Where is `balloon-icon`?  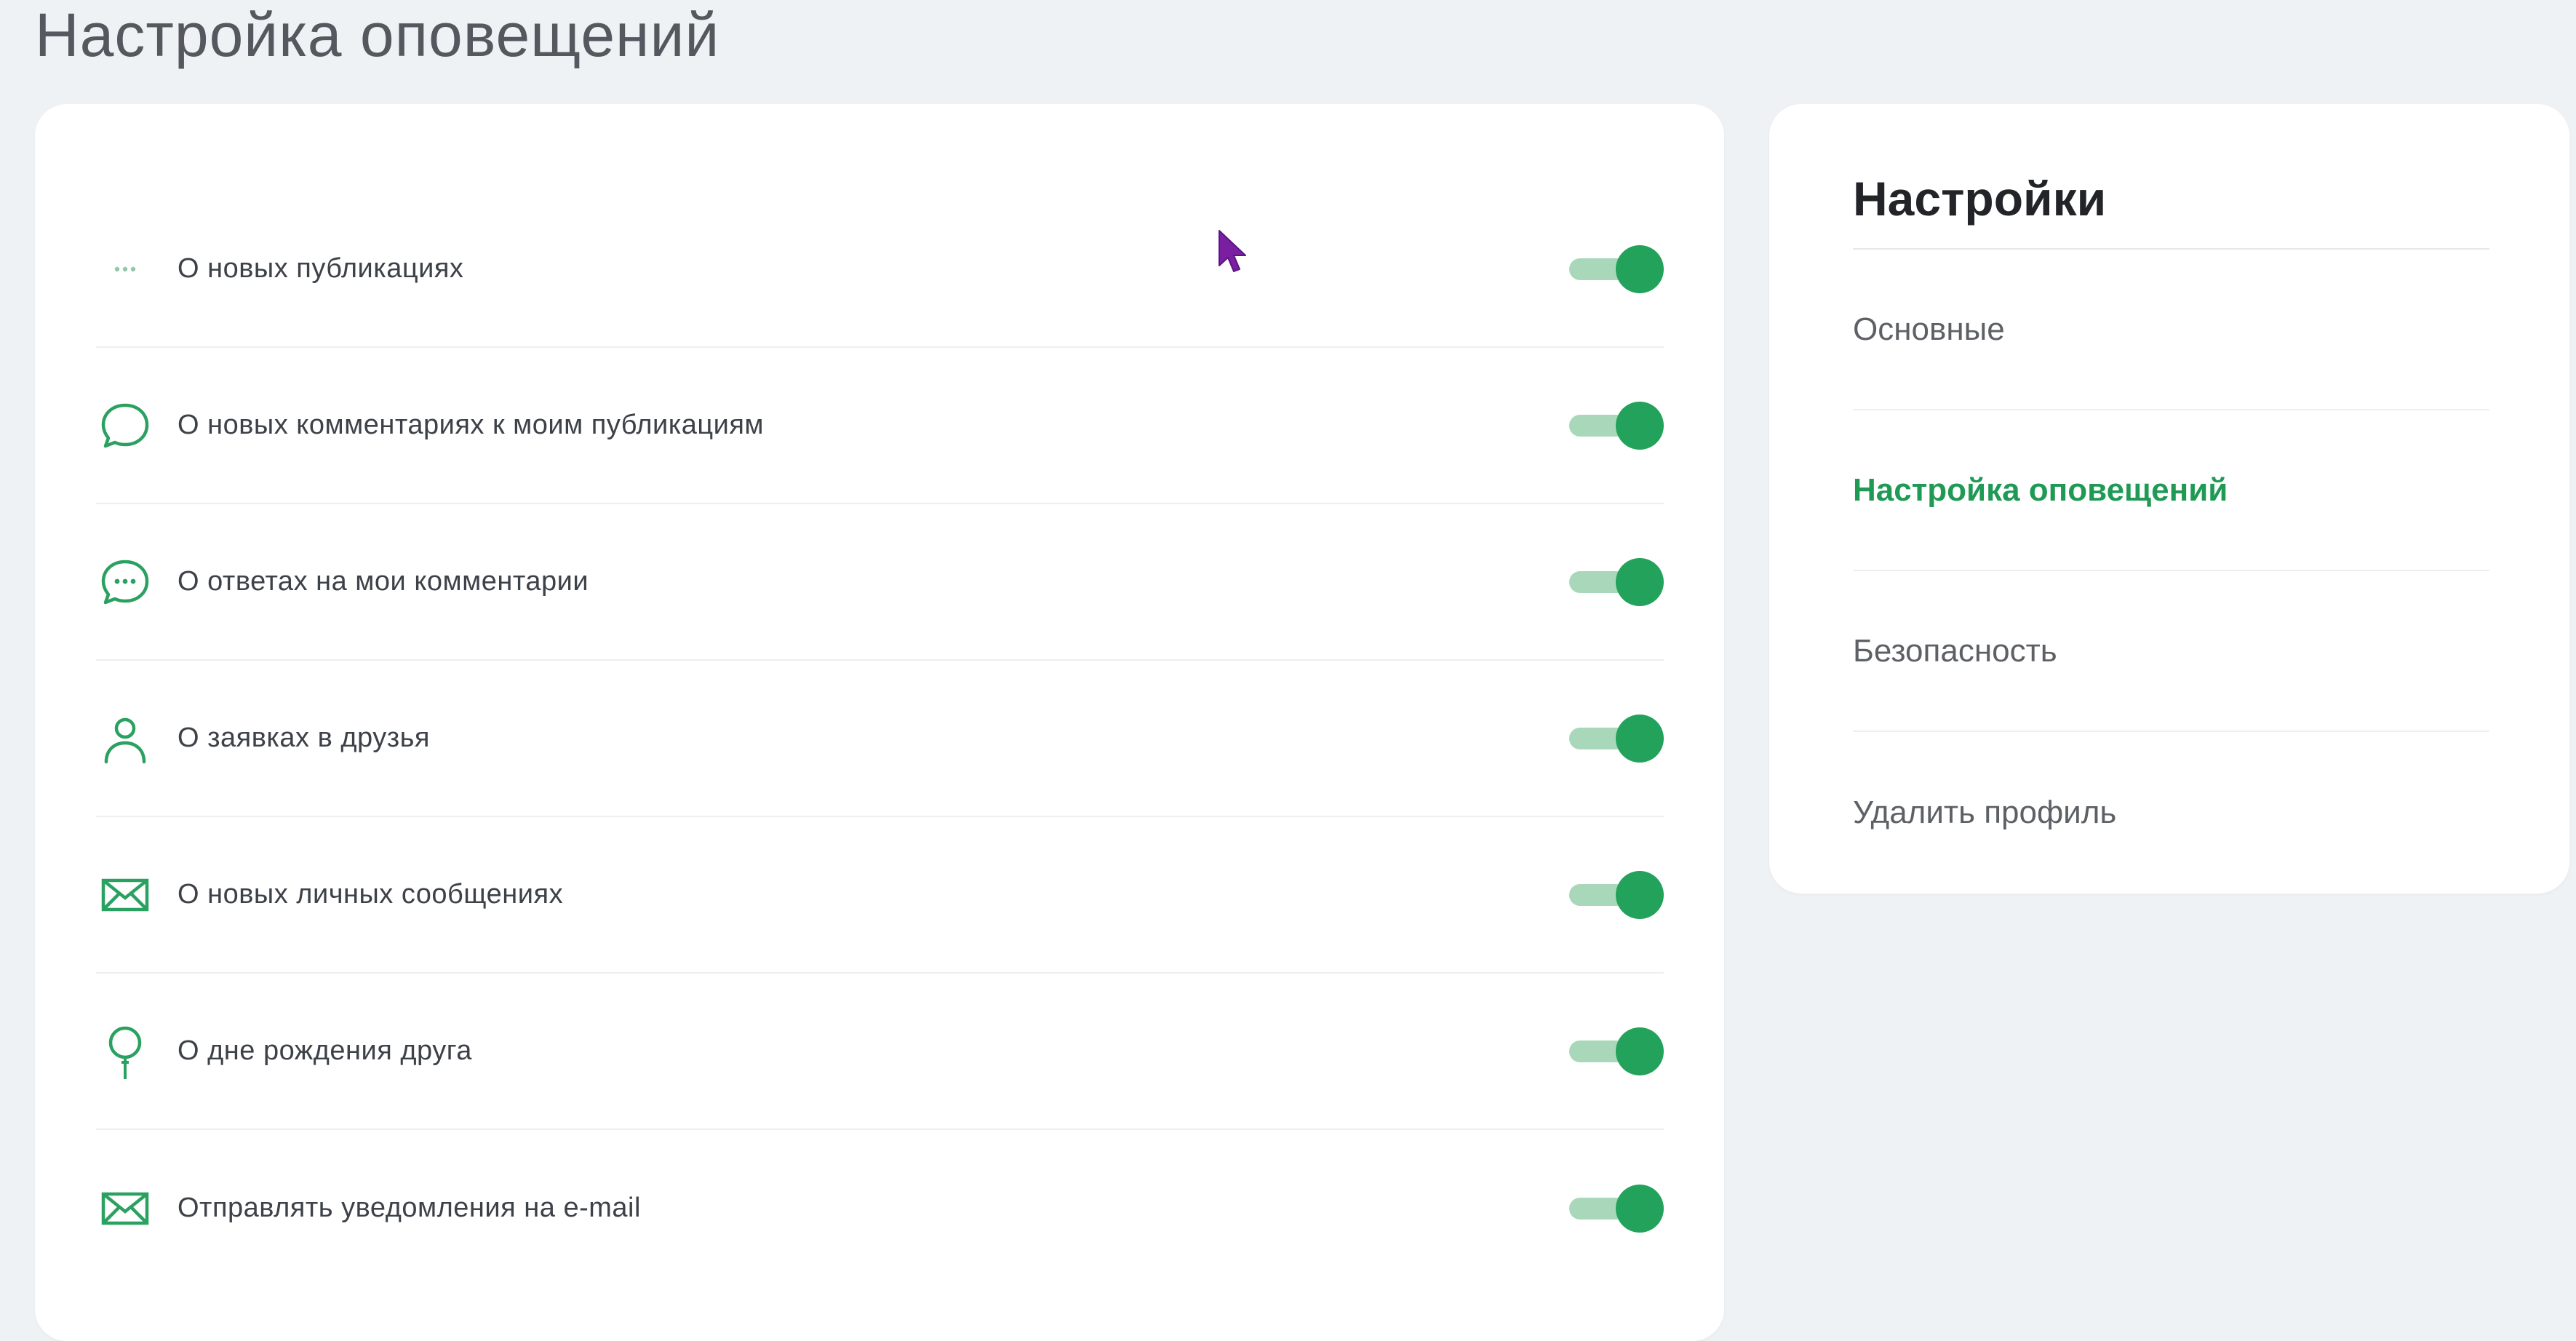 balloon-icon is located at coordinates (125, 1051).